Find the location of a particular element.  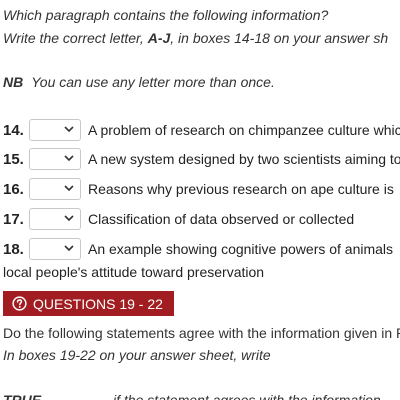

question-number: 14. is located at coordinates (13, 130).